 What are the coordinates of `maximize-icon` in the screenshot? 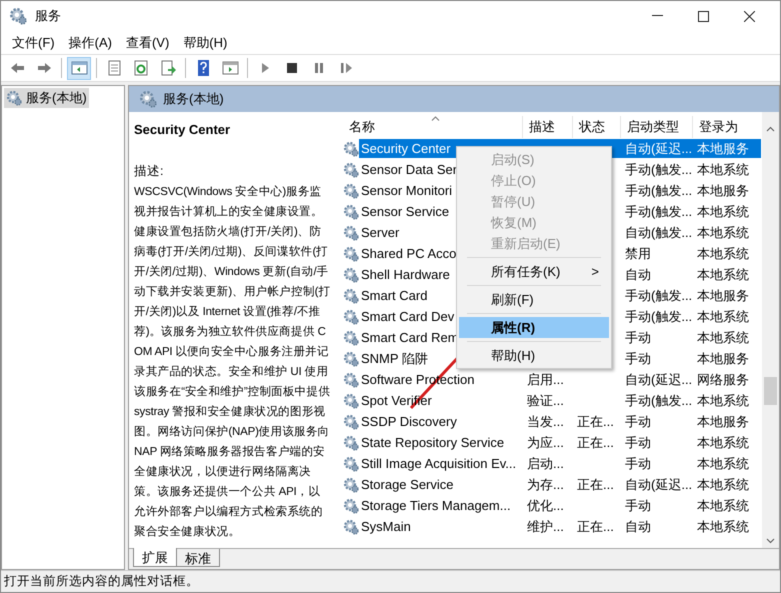 It's located at (703, 16).